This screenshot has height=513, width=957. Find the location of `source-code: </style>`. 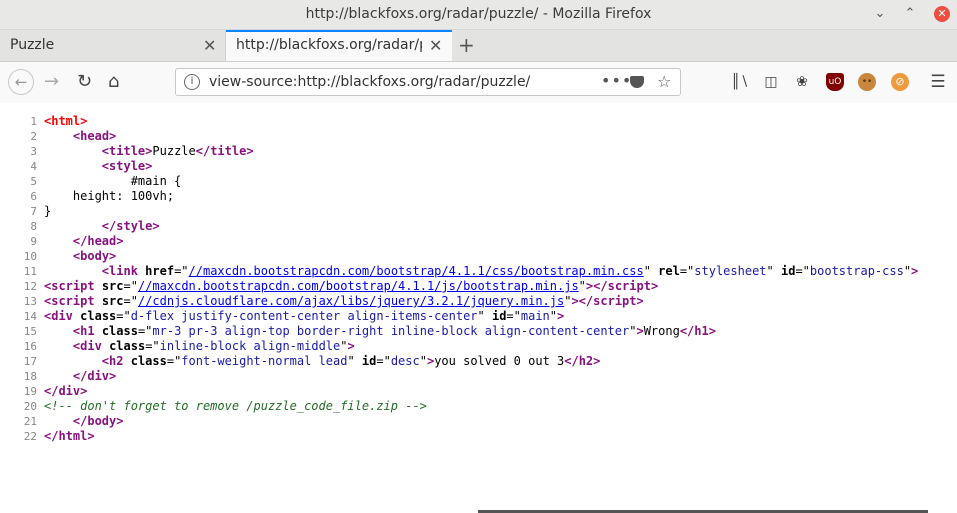

source-code: </style> is located at coordinates (102, 226).